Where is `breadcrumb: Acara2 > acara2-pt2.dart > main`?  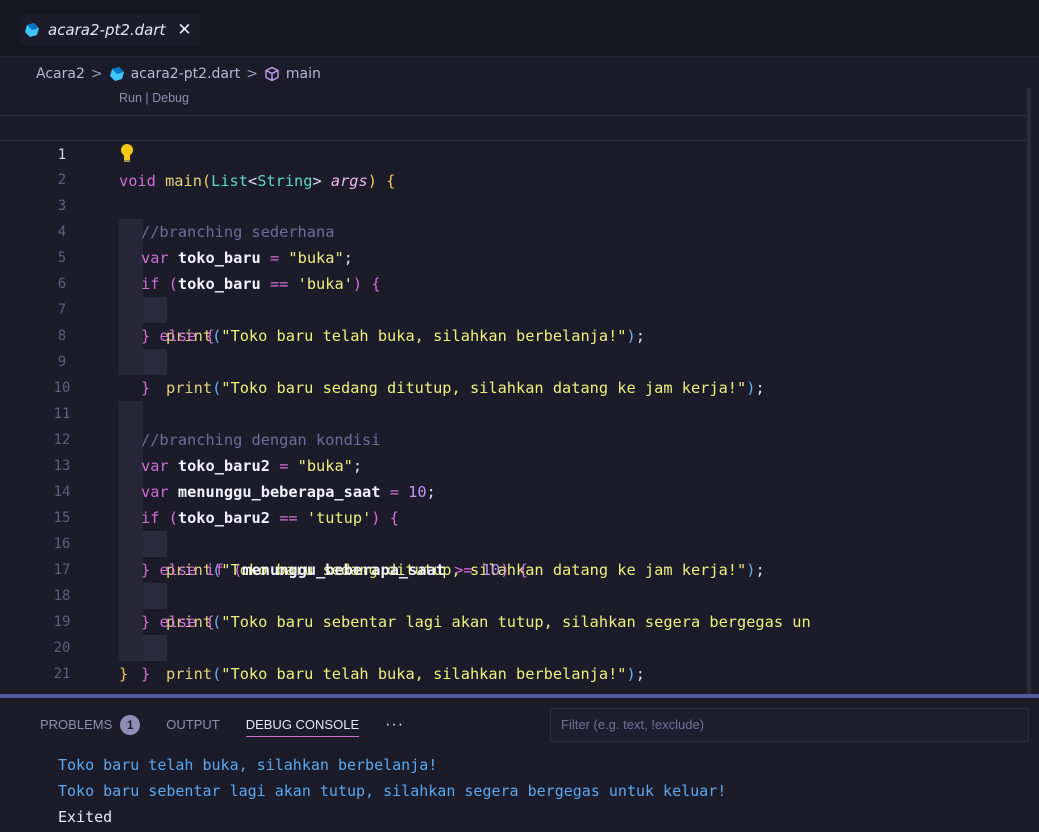 breadcrumb: Acara2 > acara2-pt2.dart > main is located at coordinates (178, 74).